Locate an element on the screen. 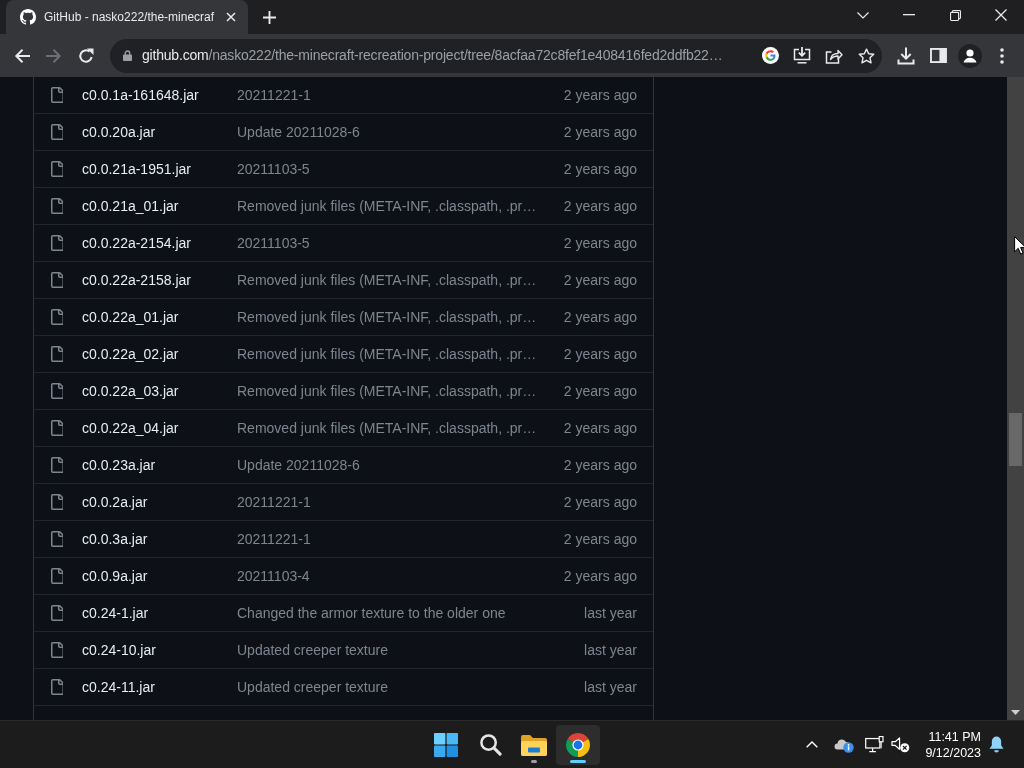  commit-message-link: 20211103-4 is located at coordinates (273, 576).